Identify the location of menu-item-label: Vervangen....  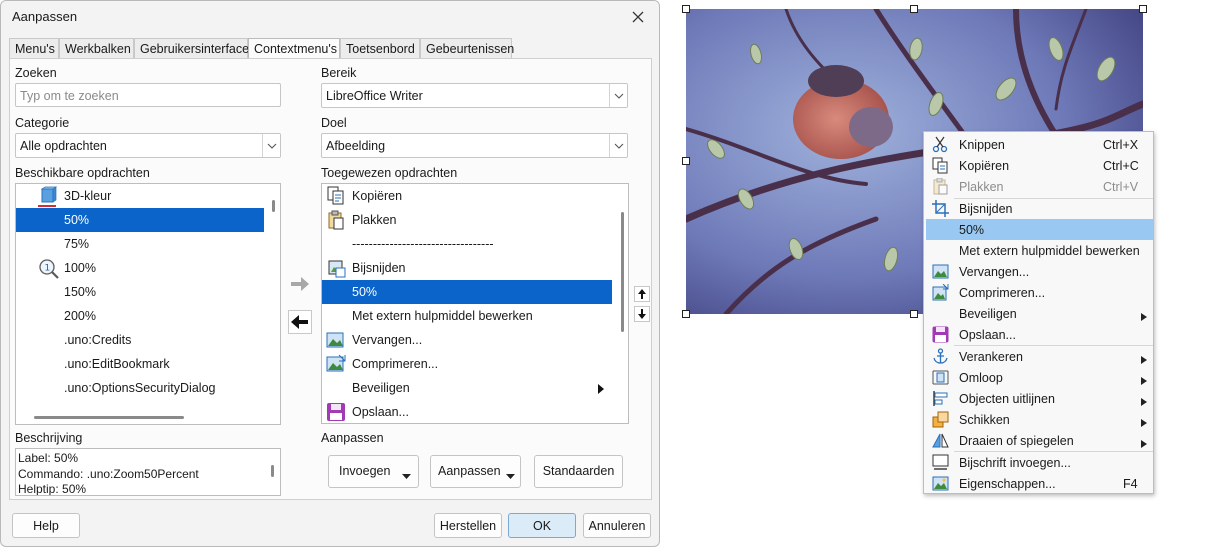
(994, 272).